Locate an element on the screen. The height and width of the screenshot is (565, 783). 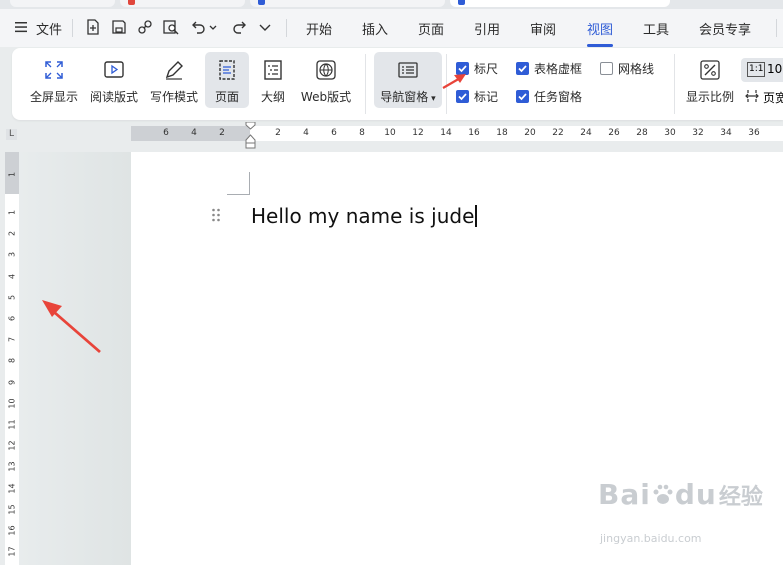
tab-review: 审阅 is located at coordinates (543, 28).